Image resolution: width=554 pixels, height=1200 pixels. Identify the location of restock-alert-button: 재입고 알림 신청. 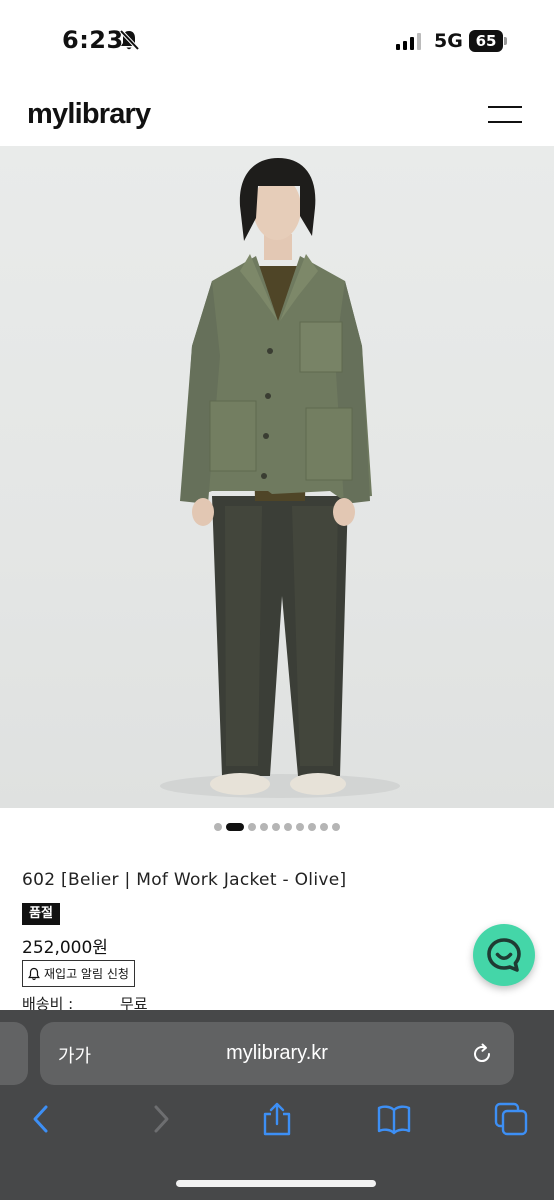
(78, 973).